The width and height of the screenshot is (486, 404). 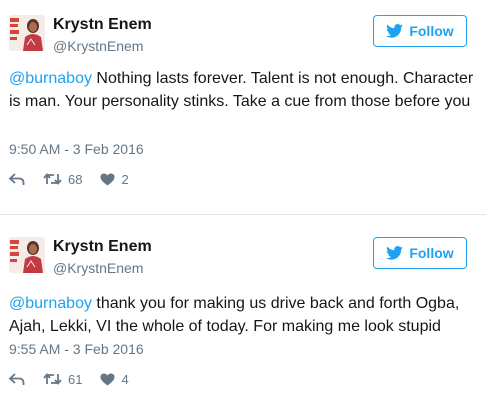 I want to click on divider, so click(x=243, y=214).